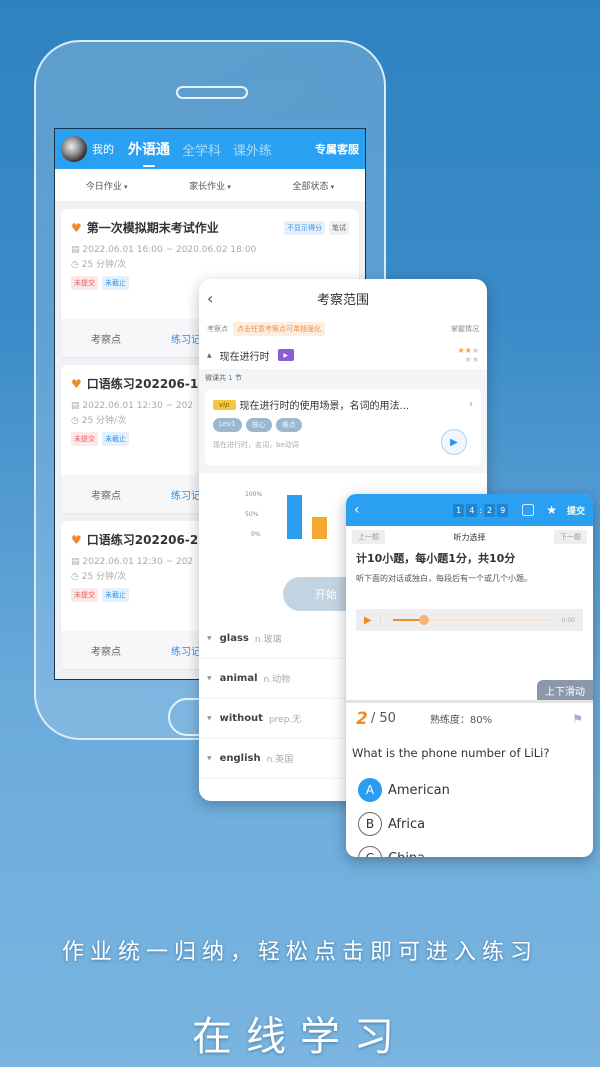 This screenshot has width=600, height=1067. I want to click on checkpoint-hint: 点击任意考察点可单独强化, so click(279, 329).